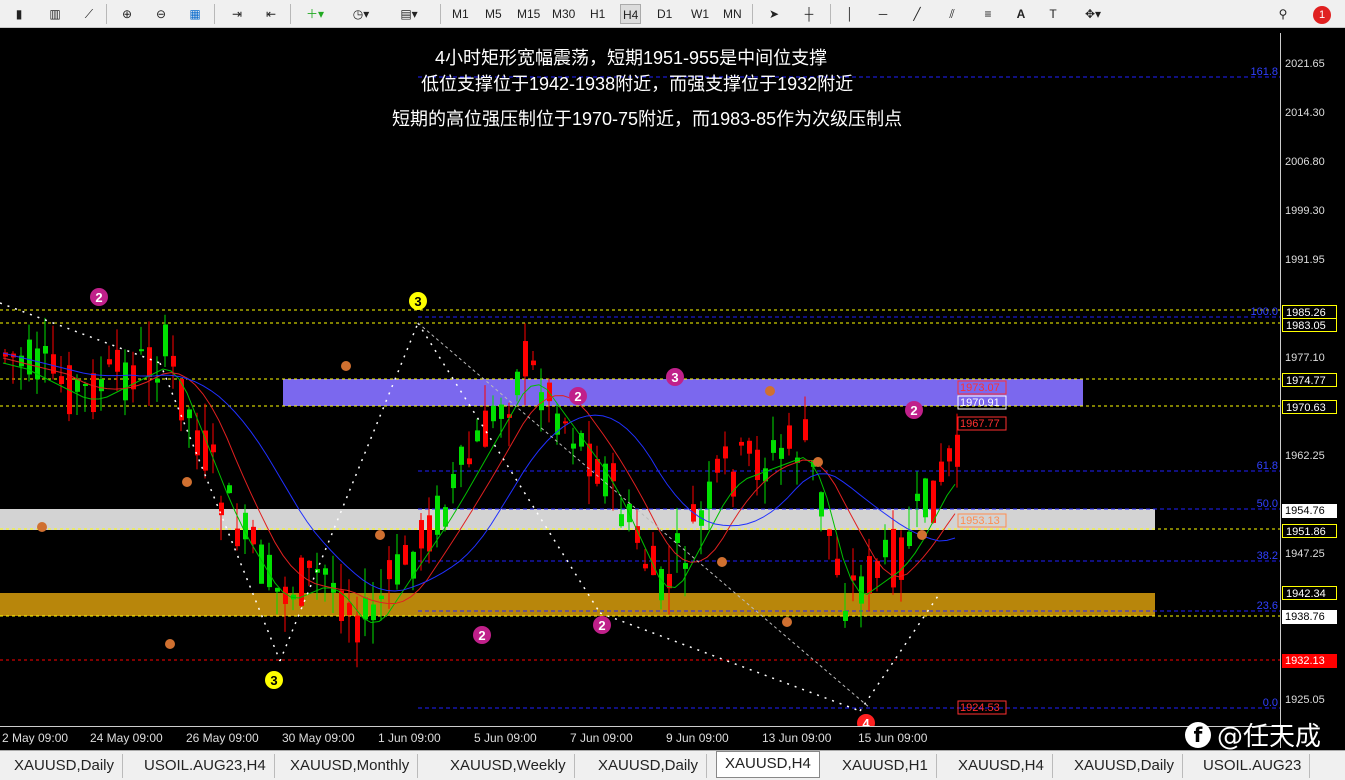 The width and height of the screenshot is (1345, 780). Describe the element at coordinates (318, 738) in the screenshot. I see `time-label: 30 May 09:00` at that location.